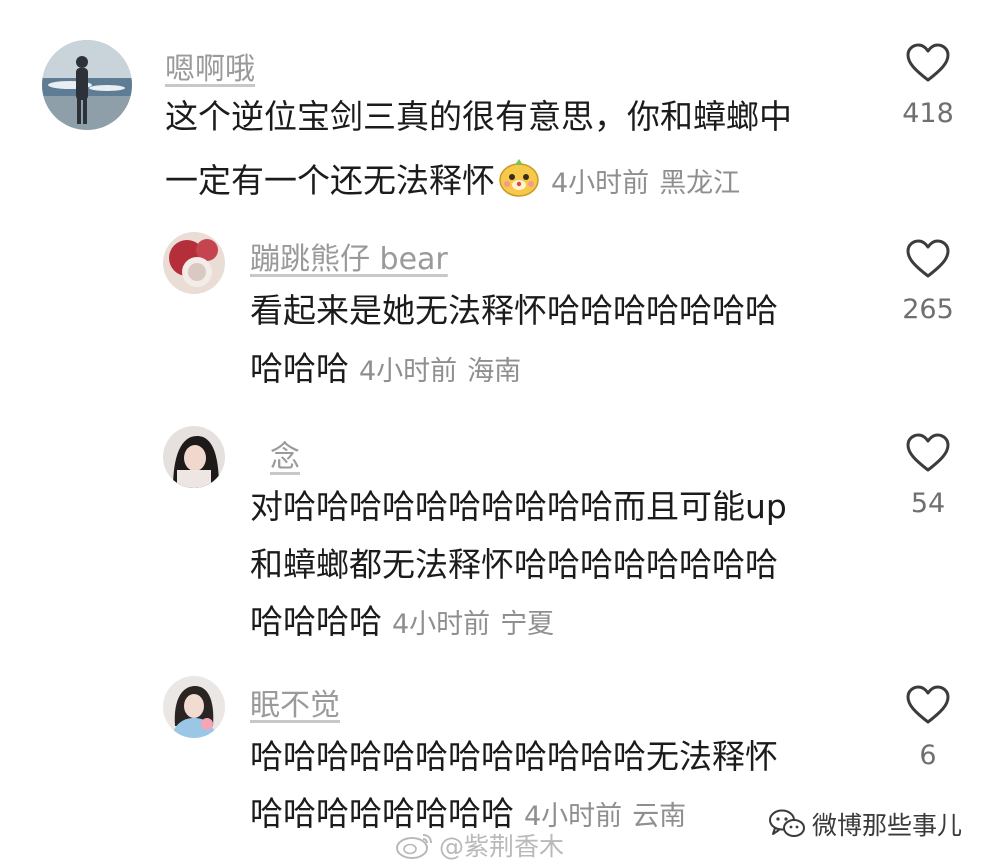  I want to click on comment-text: 对哈哈哈哈哈哈哈哈哈哈而且可能up, so click(518, 506).